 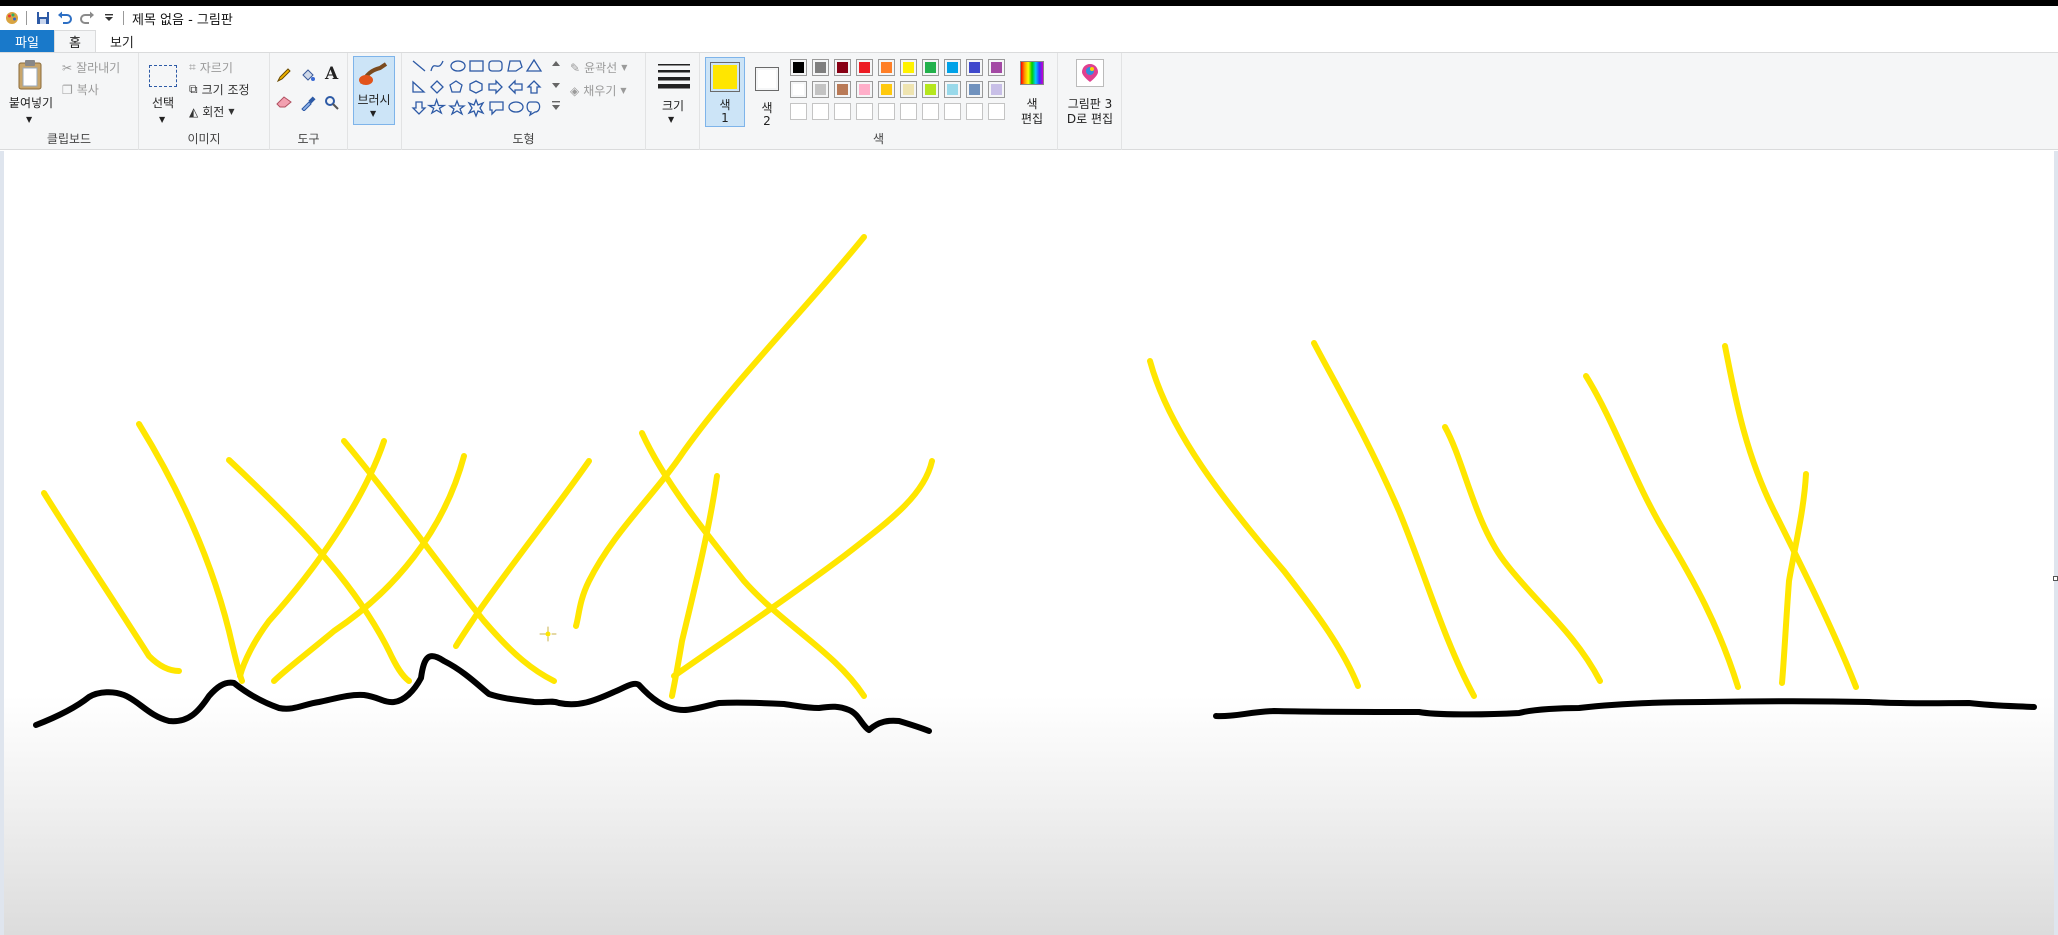 I want to click on fill-icon: ◈, so click(x=575, y=90).